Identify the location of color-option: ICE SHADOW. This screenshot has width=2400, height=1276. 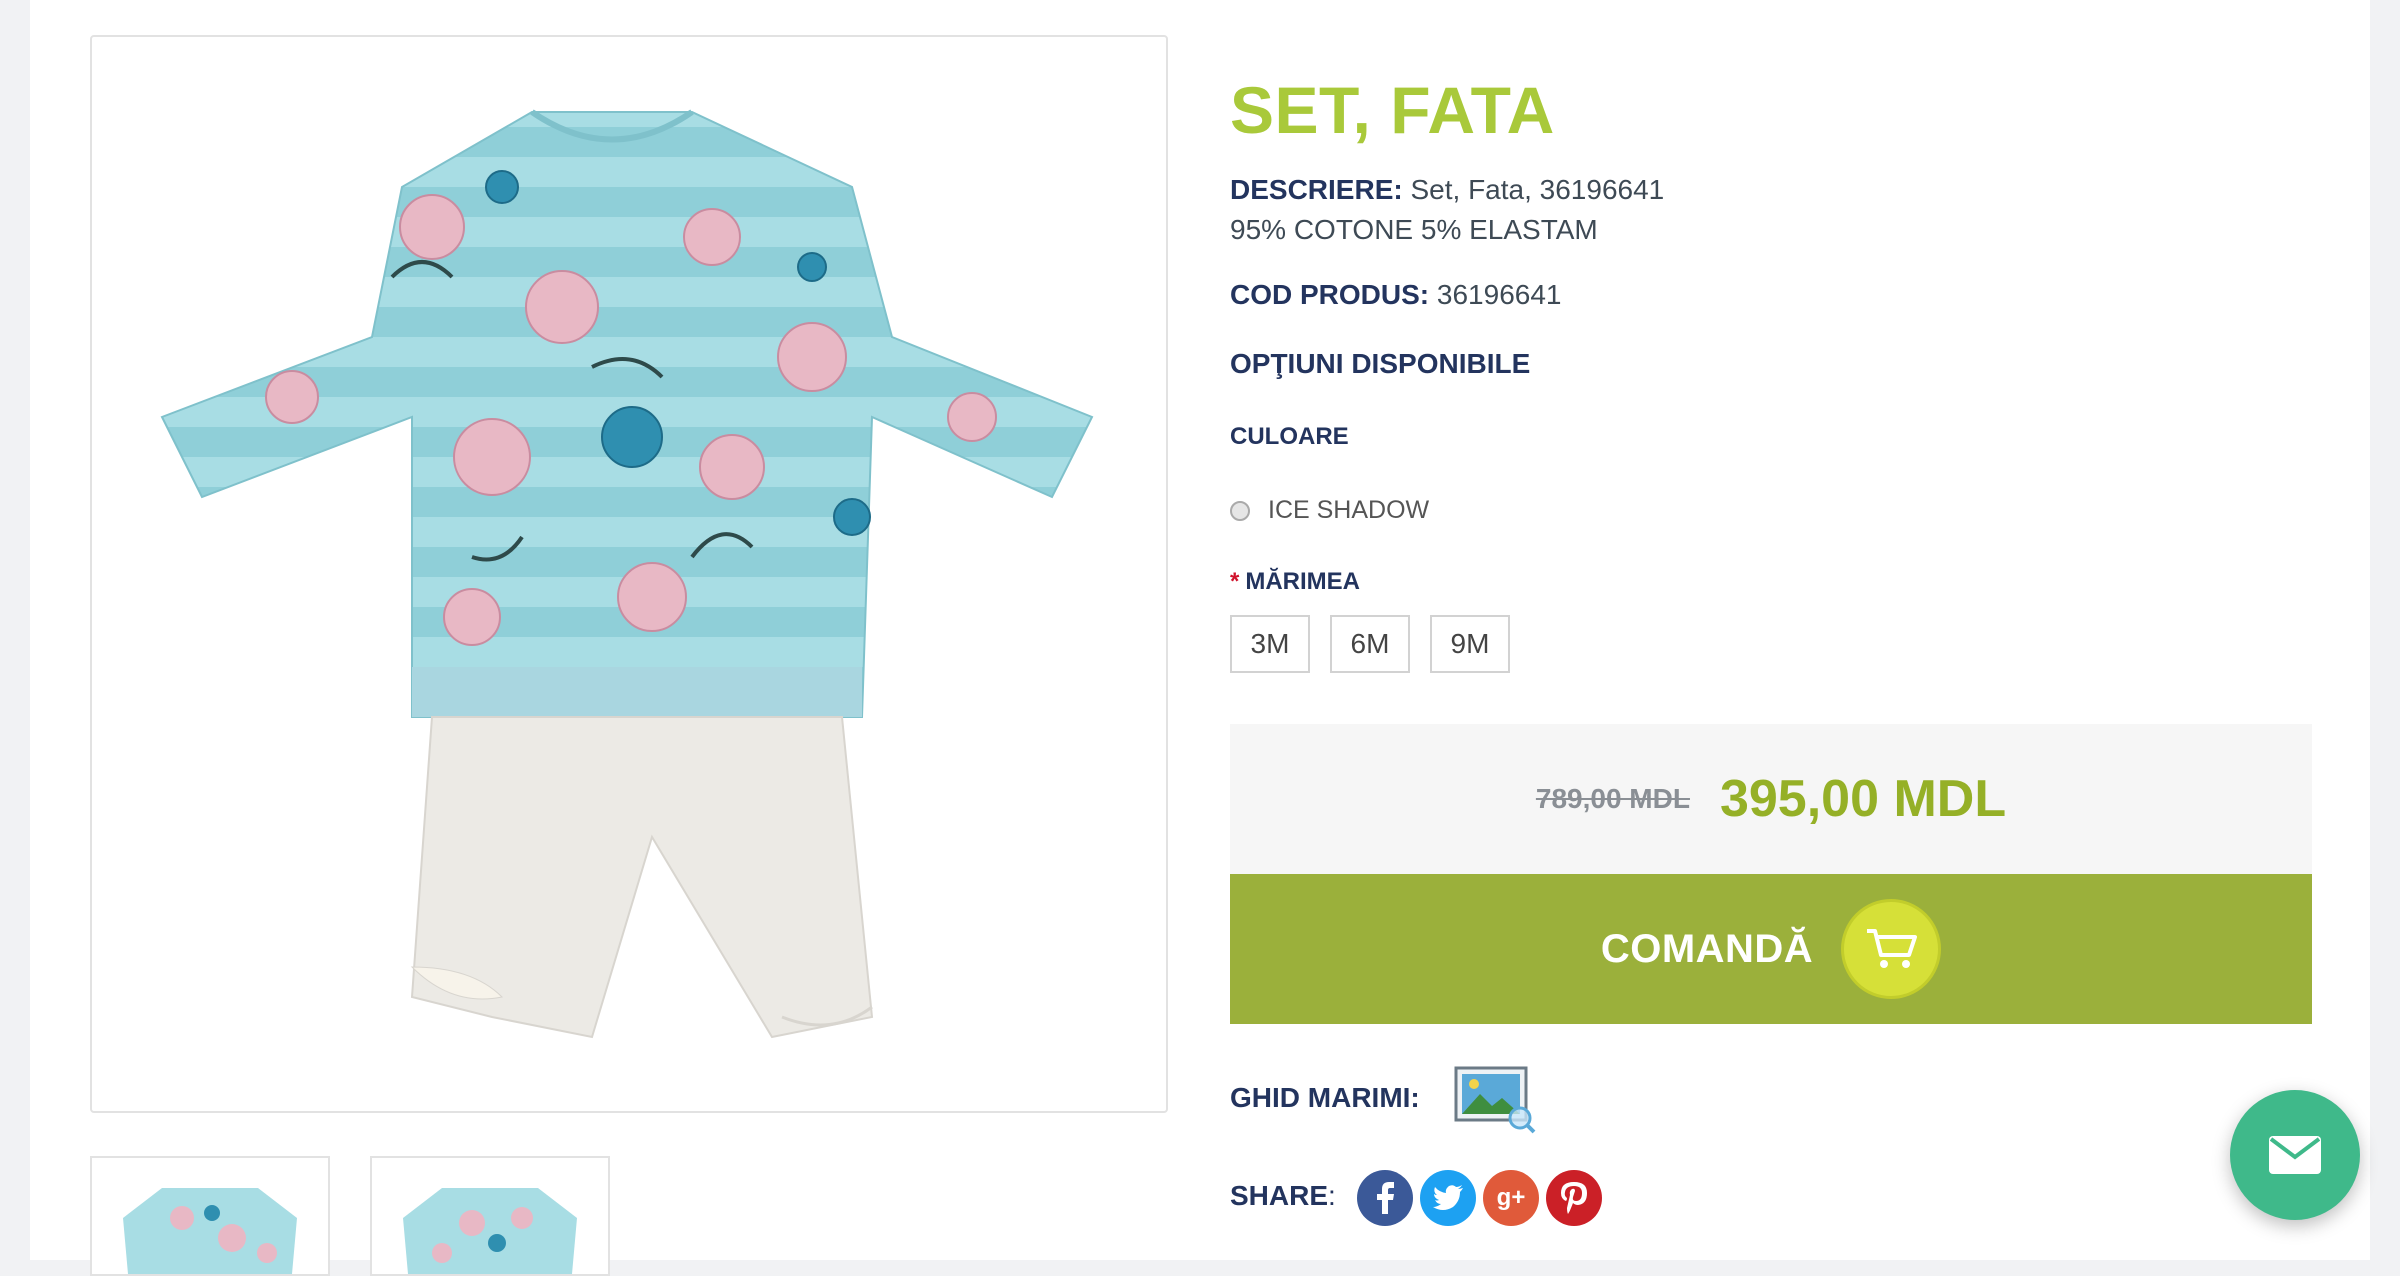
(1329, 510).